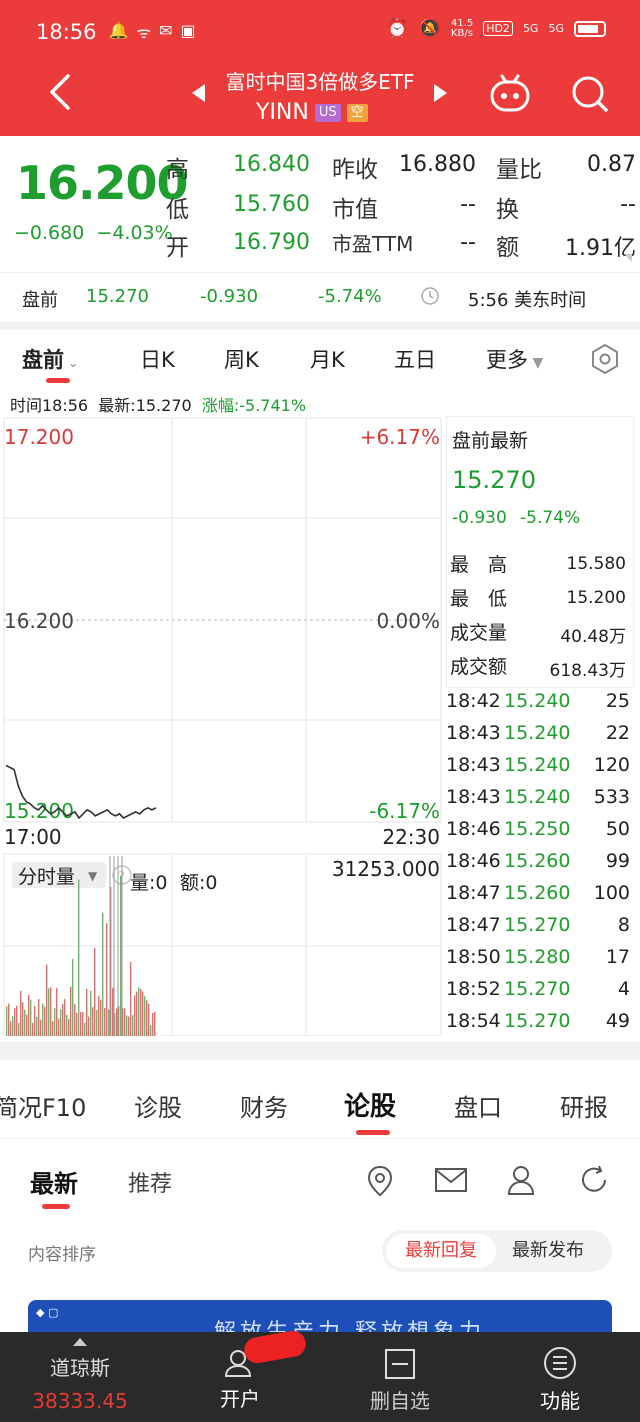 The height and width of the screenshot is (1422, 640). What do you see at coordinates (507, 248) in the screenshot?
I see `amount-label: 额` at bounding box center [507, 248].